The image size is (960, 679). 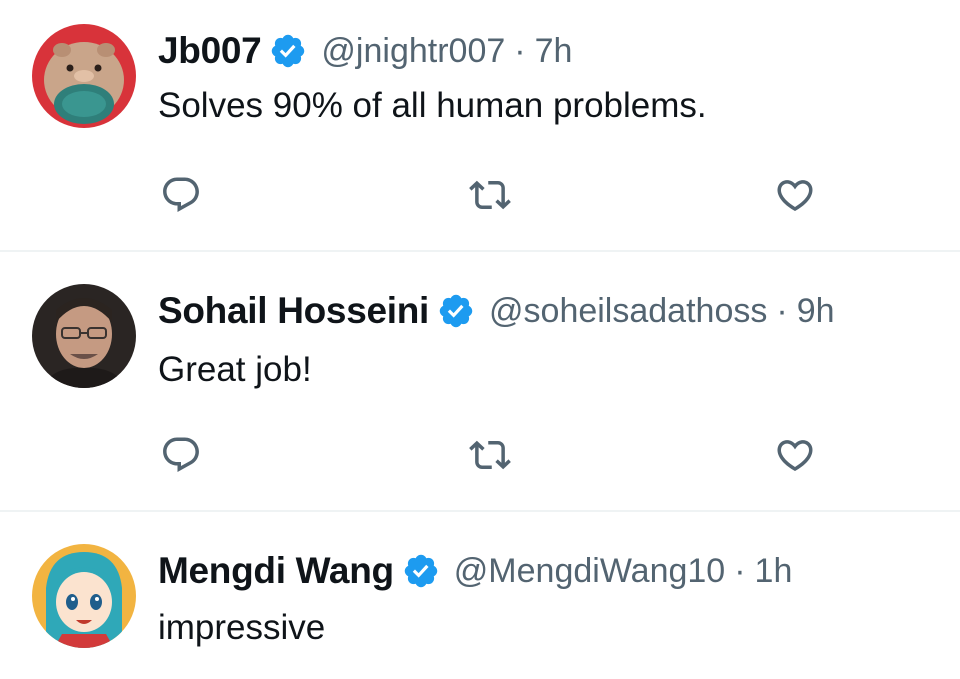 I want to click on tweet-header: Mengdi Wang @MengdiWang10 · 1h, so click(x=475, y=571).